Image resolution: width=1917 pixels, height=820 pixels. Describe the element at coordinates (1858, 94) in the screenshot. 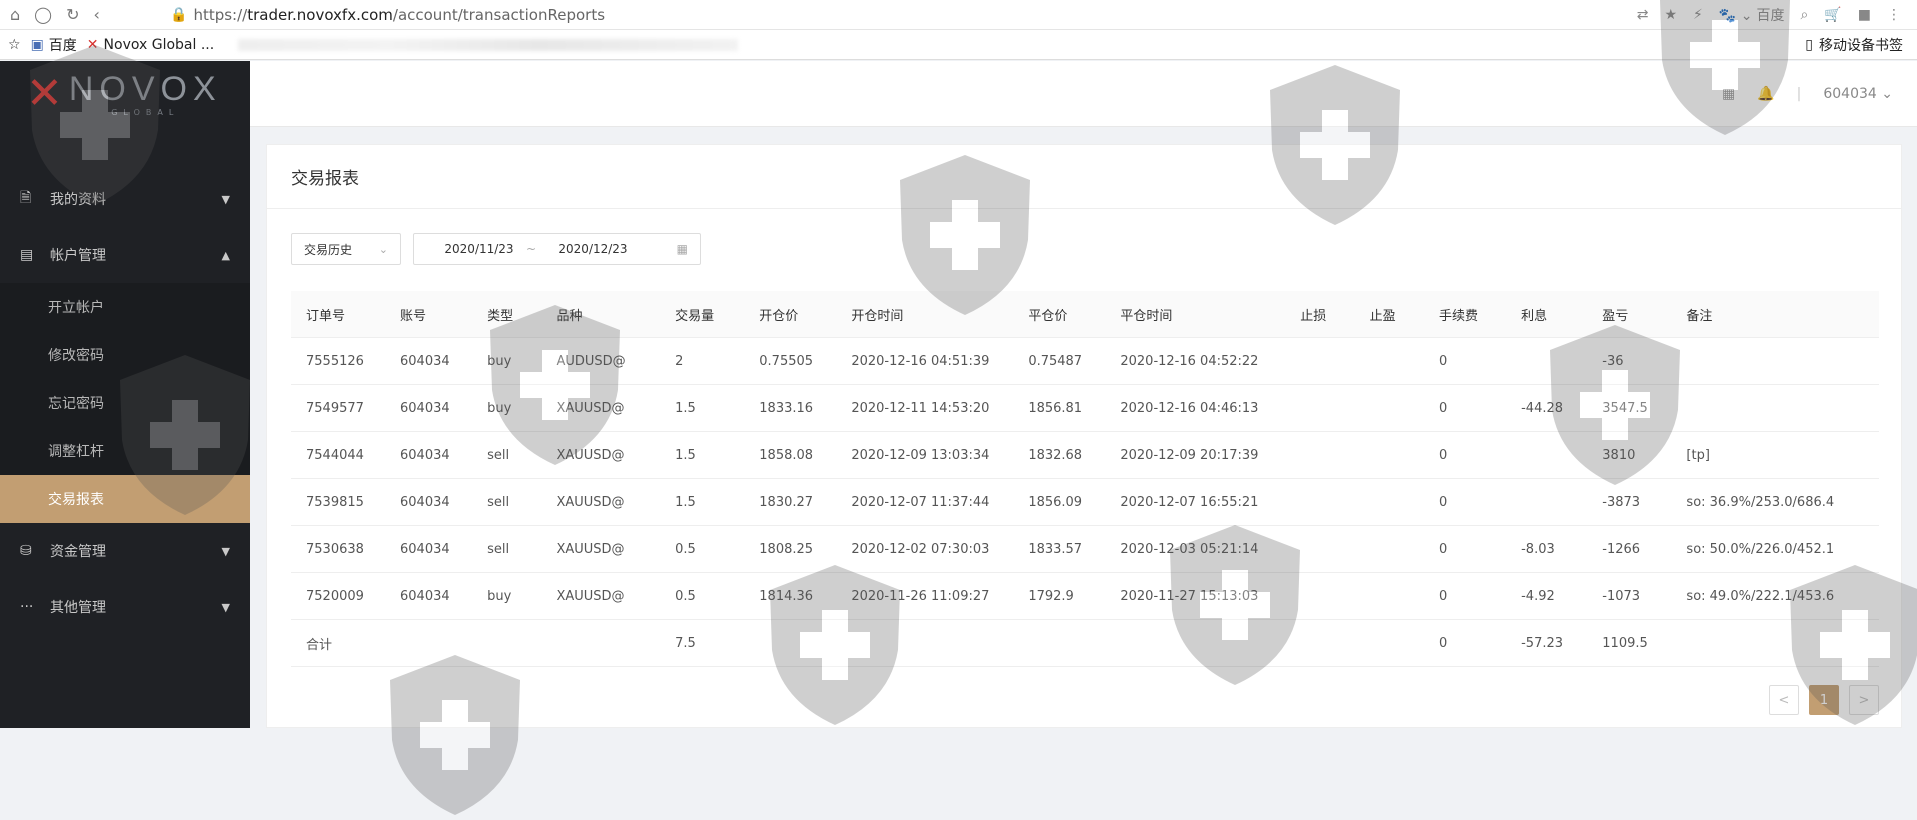

I see `user-menu: 604034 ⌄` at that location.